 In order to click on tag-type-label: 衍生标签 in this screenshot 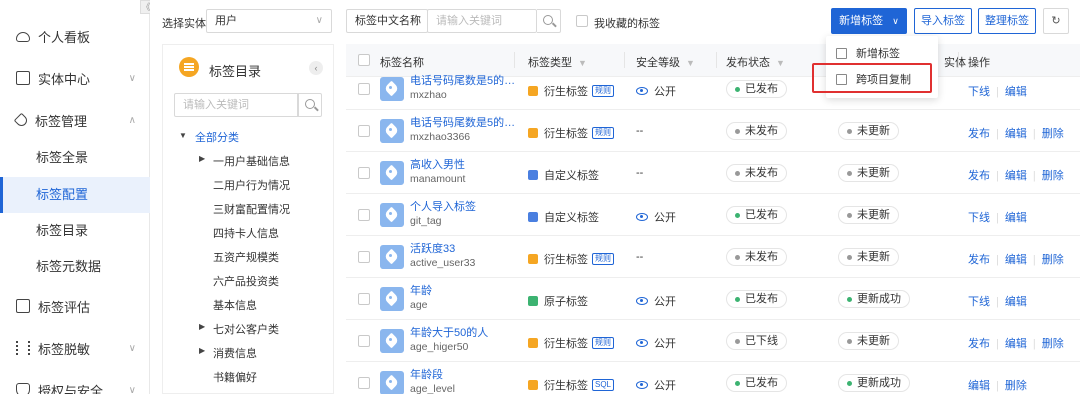, I will do `click(566, 344)`.